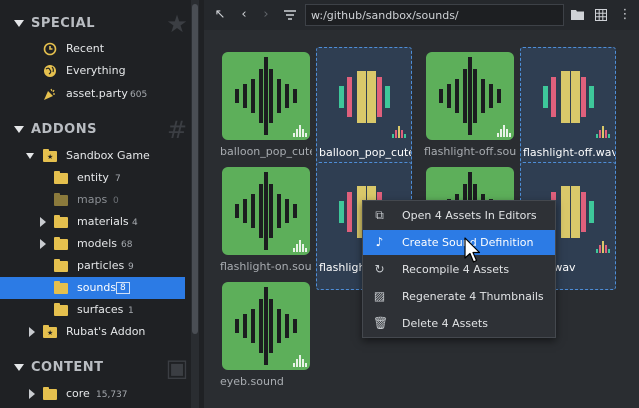 The image size is (639, 408). What do you see at coordinates (108, 155) in the screenshot?
I see `tree-item-label: Sandbox Game` at bounding box center [108, 155].